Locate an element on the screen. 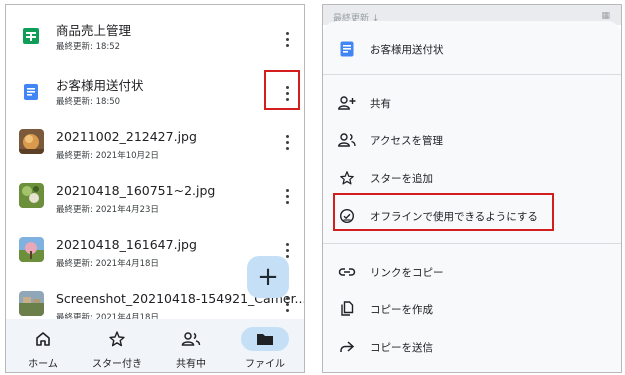 The width and height of the screenshot is (625, 375). sheet-title: お客様用送付状 is located at coordinates (407, 50).